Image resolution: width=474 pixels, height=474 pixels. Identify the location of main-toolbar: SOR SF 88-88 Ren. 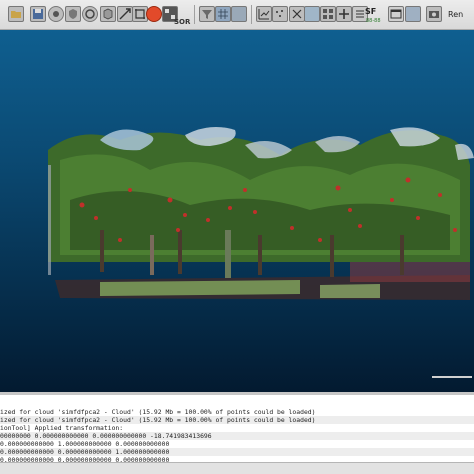
(237, 15).